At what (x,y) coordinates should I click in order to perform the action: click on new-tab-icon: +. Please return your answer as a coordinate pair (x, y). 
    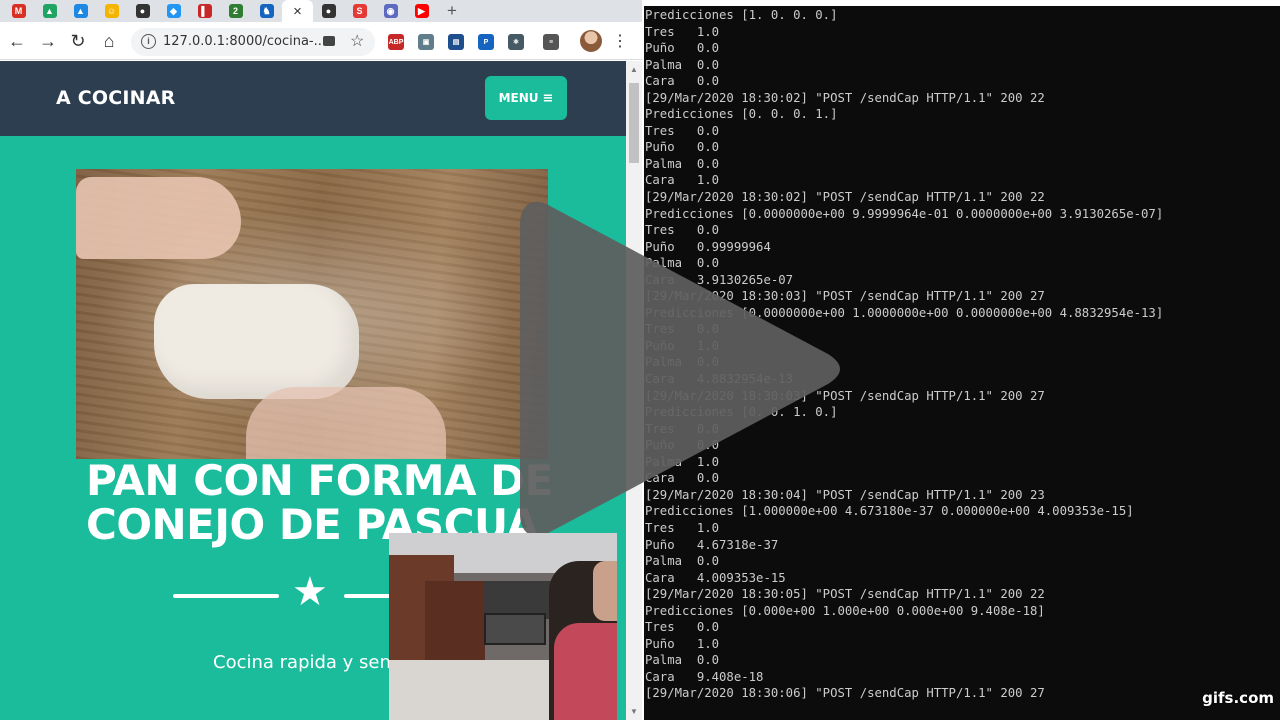
    Looking at the image, I should click on (452, 11).